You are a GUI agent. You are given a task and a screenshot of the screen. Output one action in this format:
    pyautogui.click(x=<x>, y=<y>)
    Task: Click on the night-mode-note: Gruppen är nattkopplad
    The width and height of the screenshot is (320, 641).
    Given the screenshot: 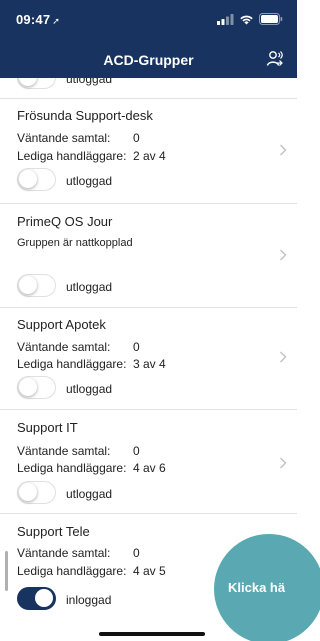 What is the action you would take?
    pyautogui.click(x=75, y=243)
    